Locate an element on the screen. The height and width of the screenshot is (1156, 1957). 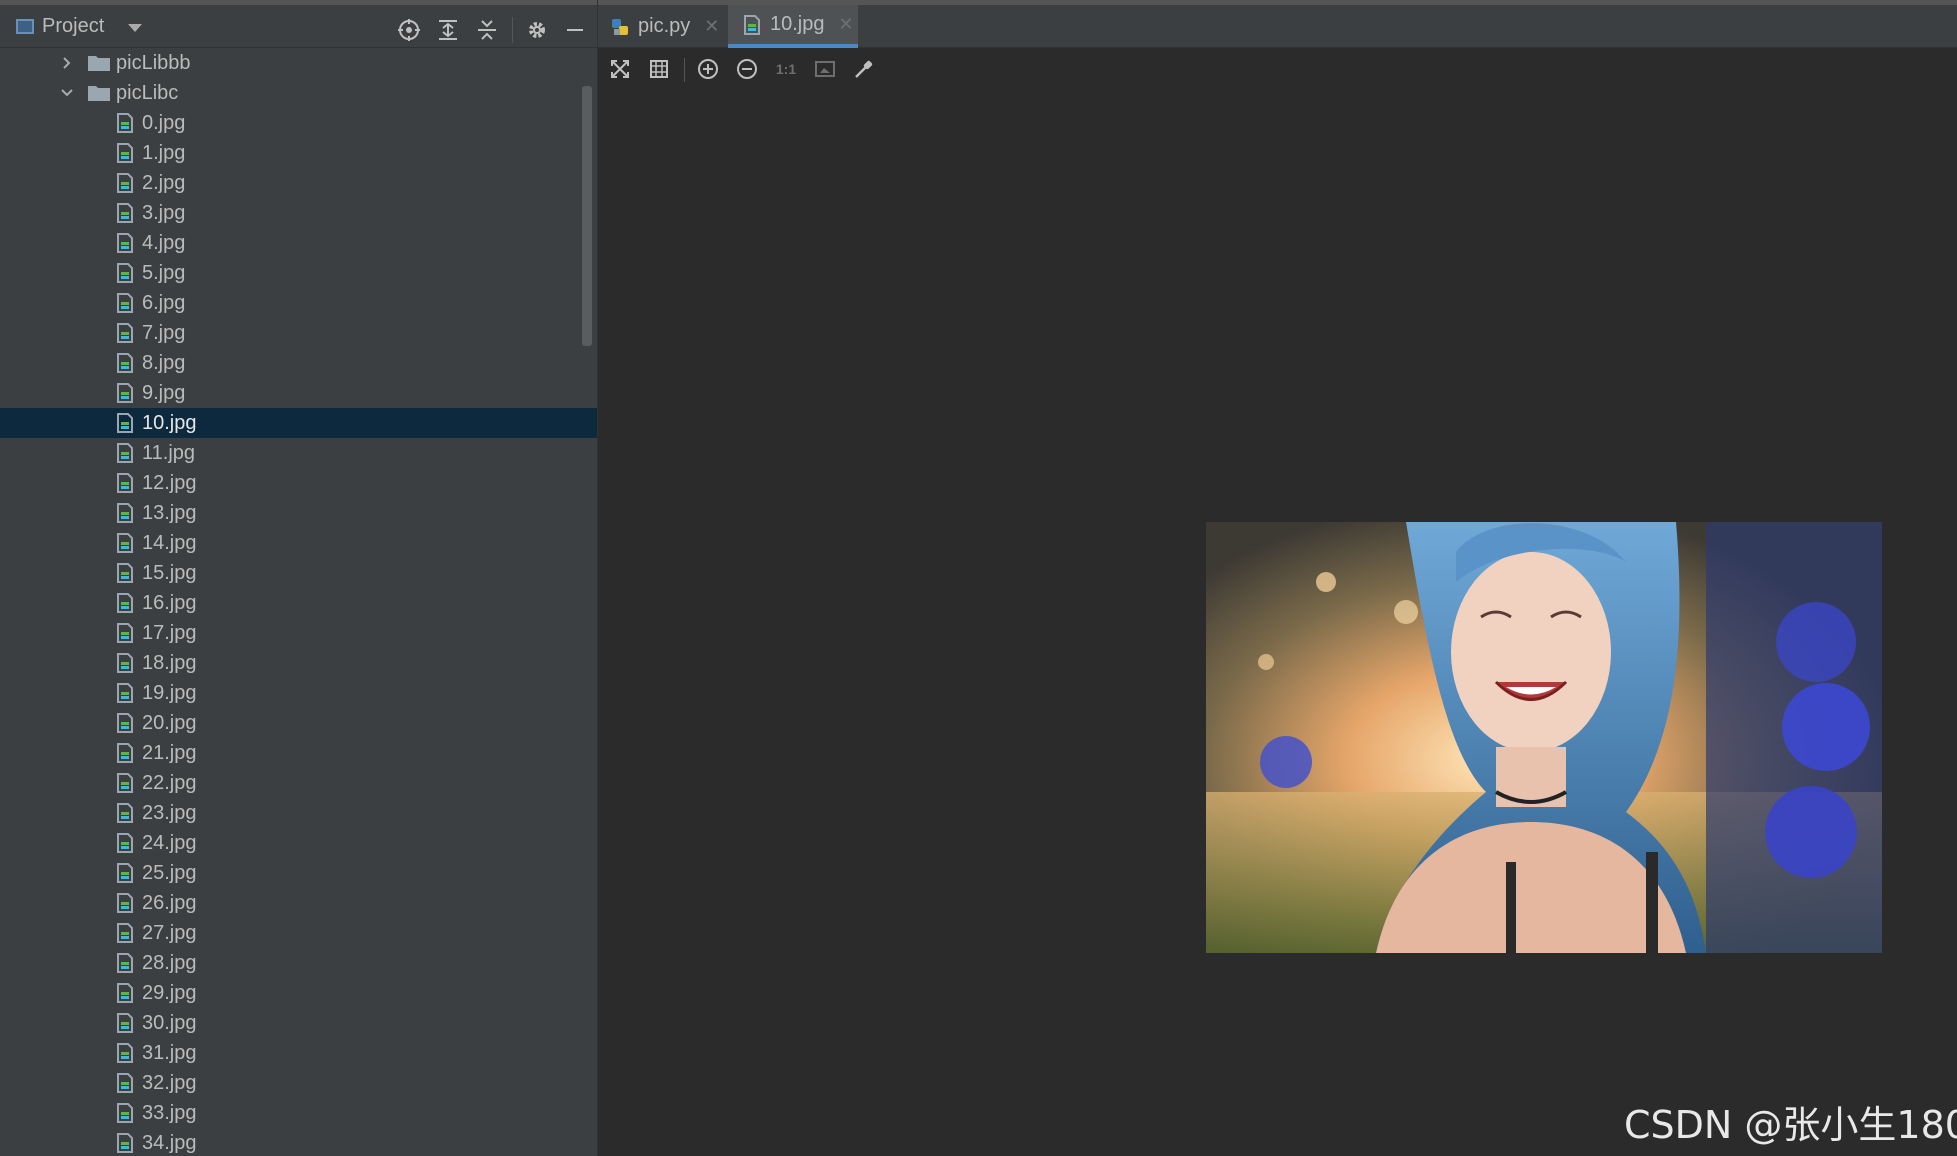
collapse-all-icon is located at coordinates (487, 30).